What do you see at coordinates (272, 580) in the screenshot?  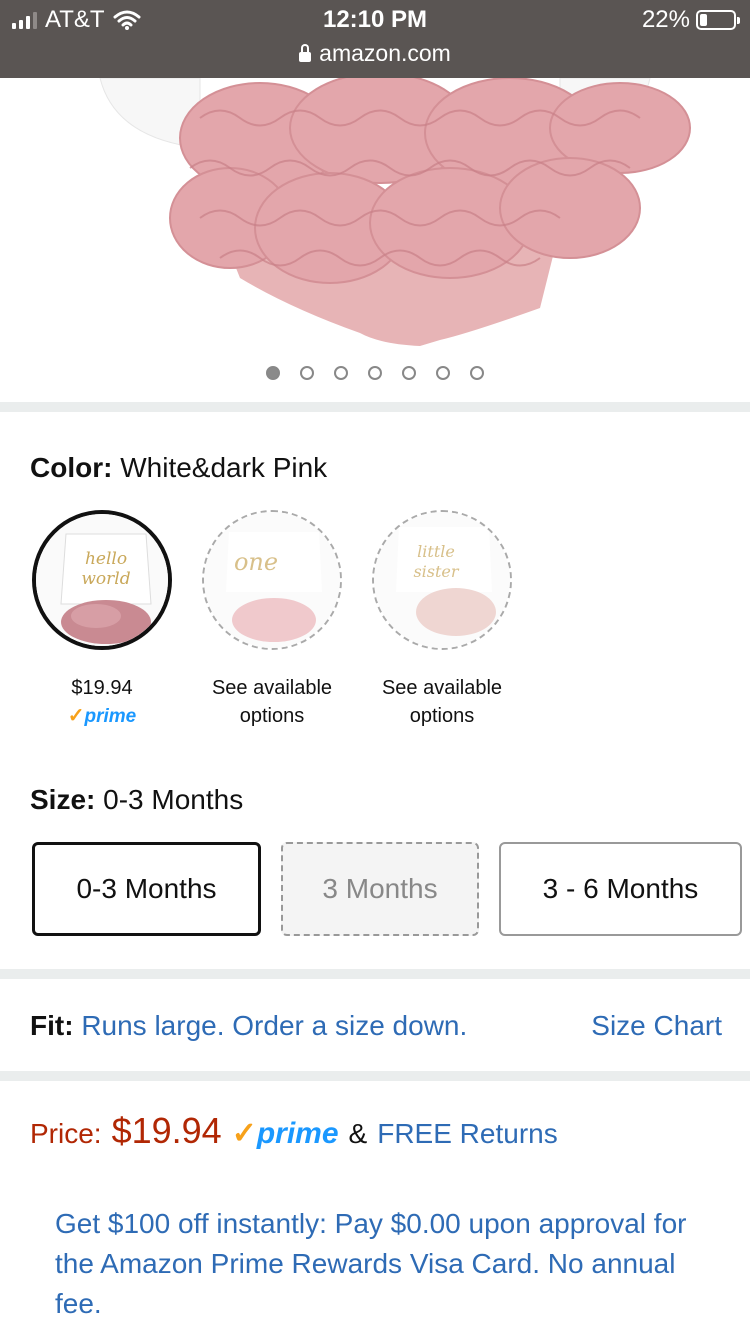 I see `color-swatch-one: one` at bounding box center [272, 580].